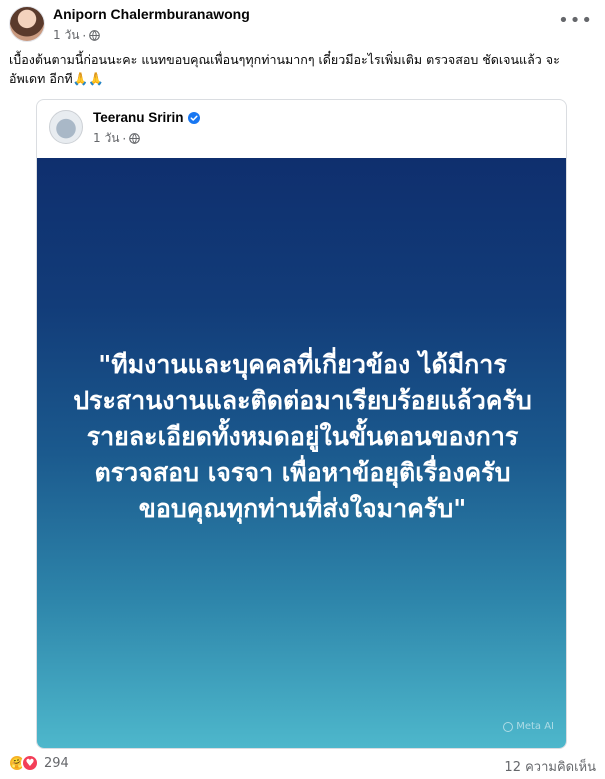 This screenshot has width=605, height=779. What do you see at coordinates (575, 21) in the screenshot?
I see `more-options-icon: •••` at bounding box center [575, 21].